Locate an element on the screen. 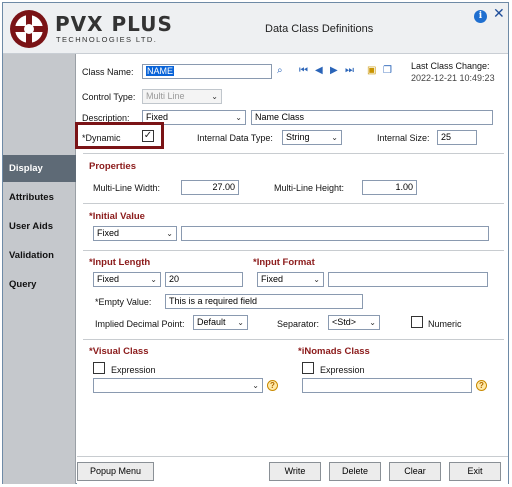 This screenshot has height=487, width=512. control-type-select: Multi Line ⌄ is located at coordinates (182, 96).